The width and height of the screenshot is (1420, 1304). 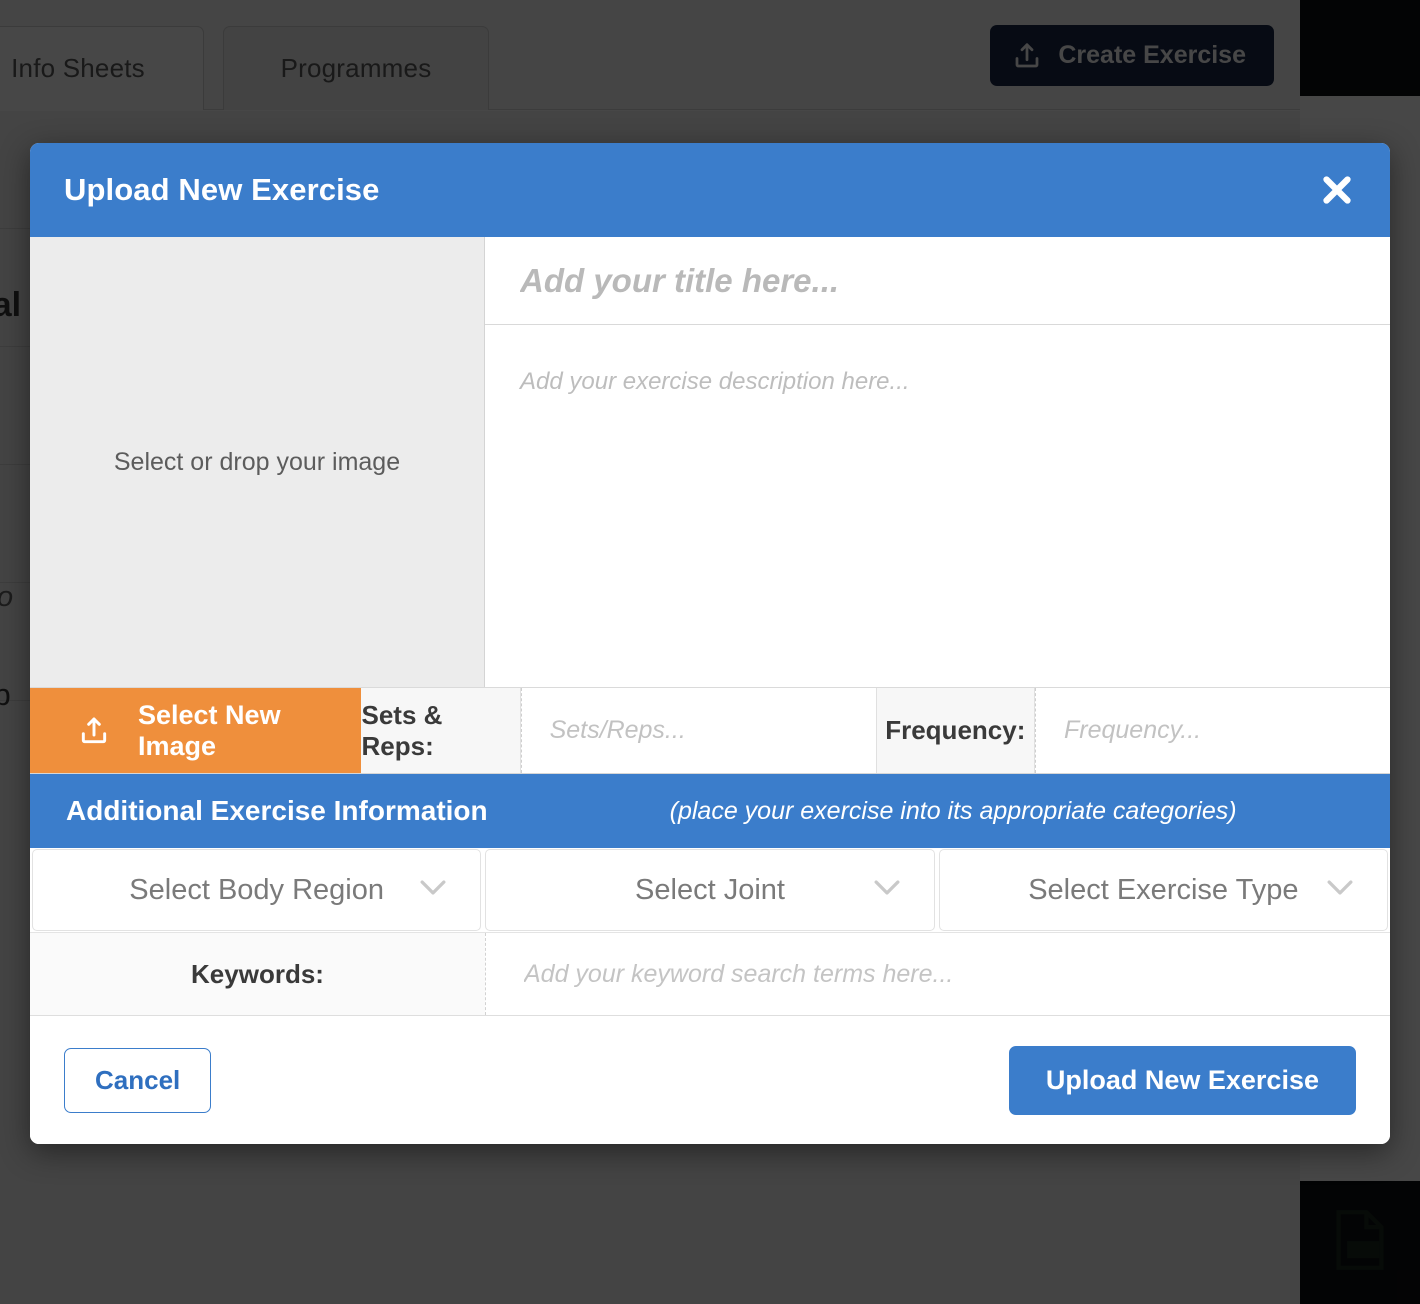 I want to click on cancel-button: Cancel, so click(x=138, y=1080).